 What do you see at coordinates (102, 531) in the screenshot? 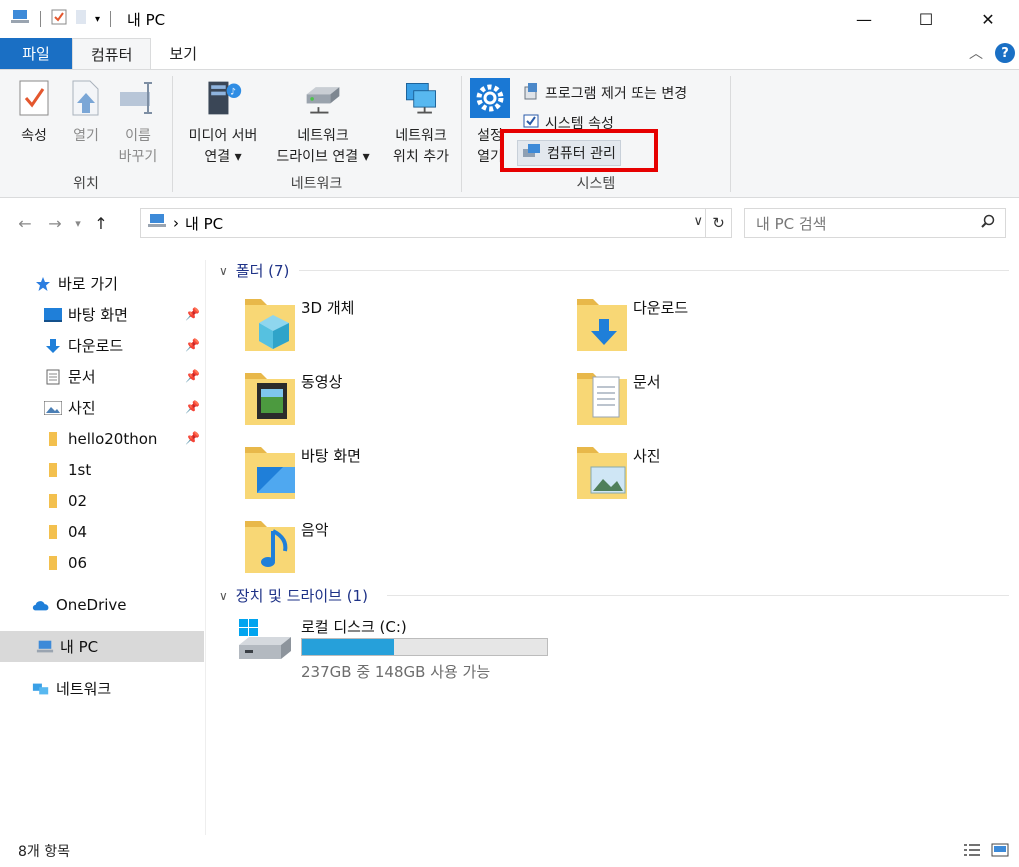
I see `nav-item-04: 04` at bounding box center [102, 531].